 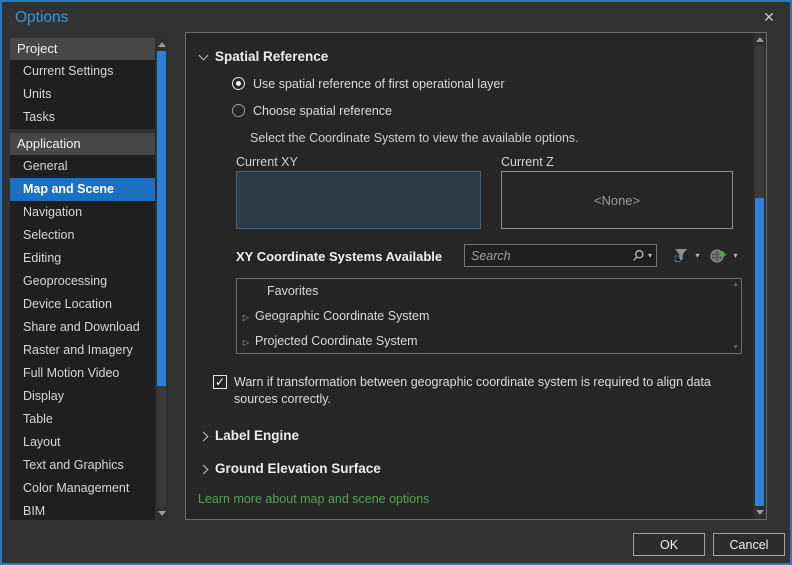 I want to click on sidebar-item-display: Display, so click(x=82, y=396).